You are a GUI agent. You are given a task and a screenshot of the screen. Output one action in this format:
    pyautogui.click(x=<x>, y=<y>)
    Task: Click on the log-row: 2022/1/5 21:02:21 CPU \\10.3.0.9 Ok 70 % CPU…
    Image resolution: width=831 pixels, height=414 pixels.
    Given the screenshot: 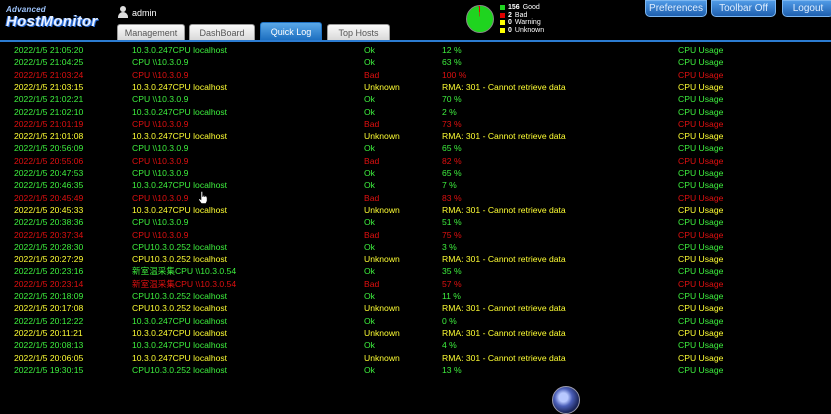 What is the action you would take?
    pyautogui.click(x=415, y=99)
    